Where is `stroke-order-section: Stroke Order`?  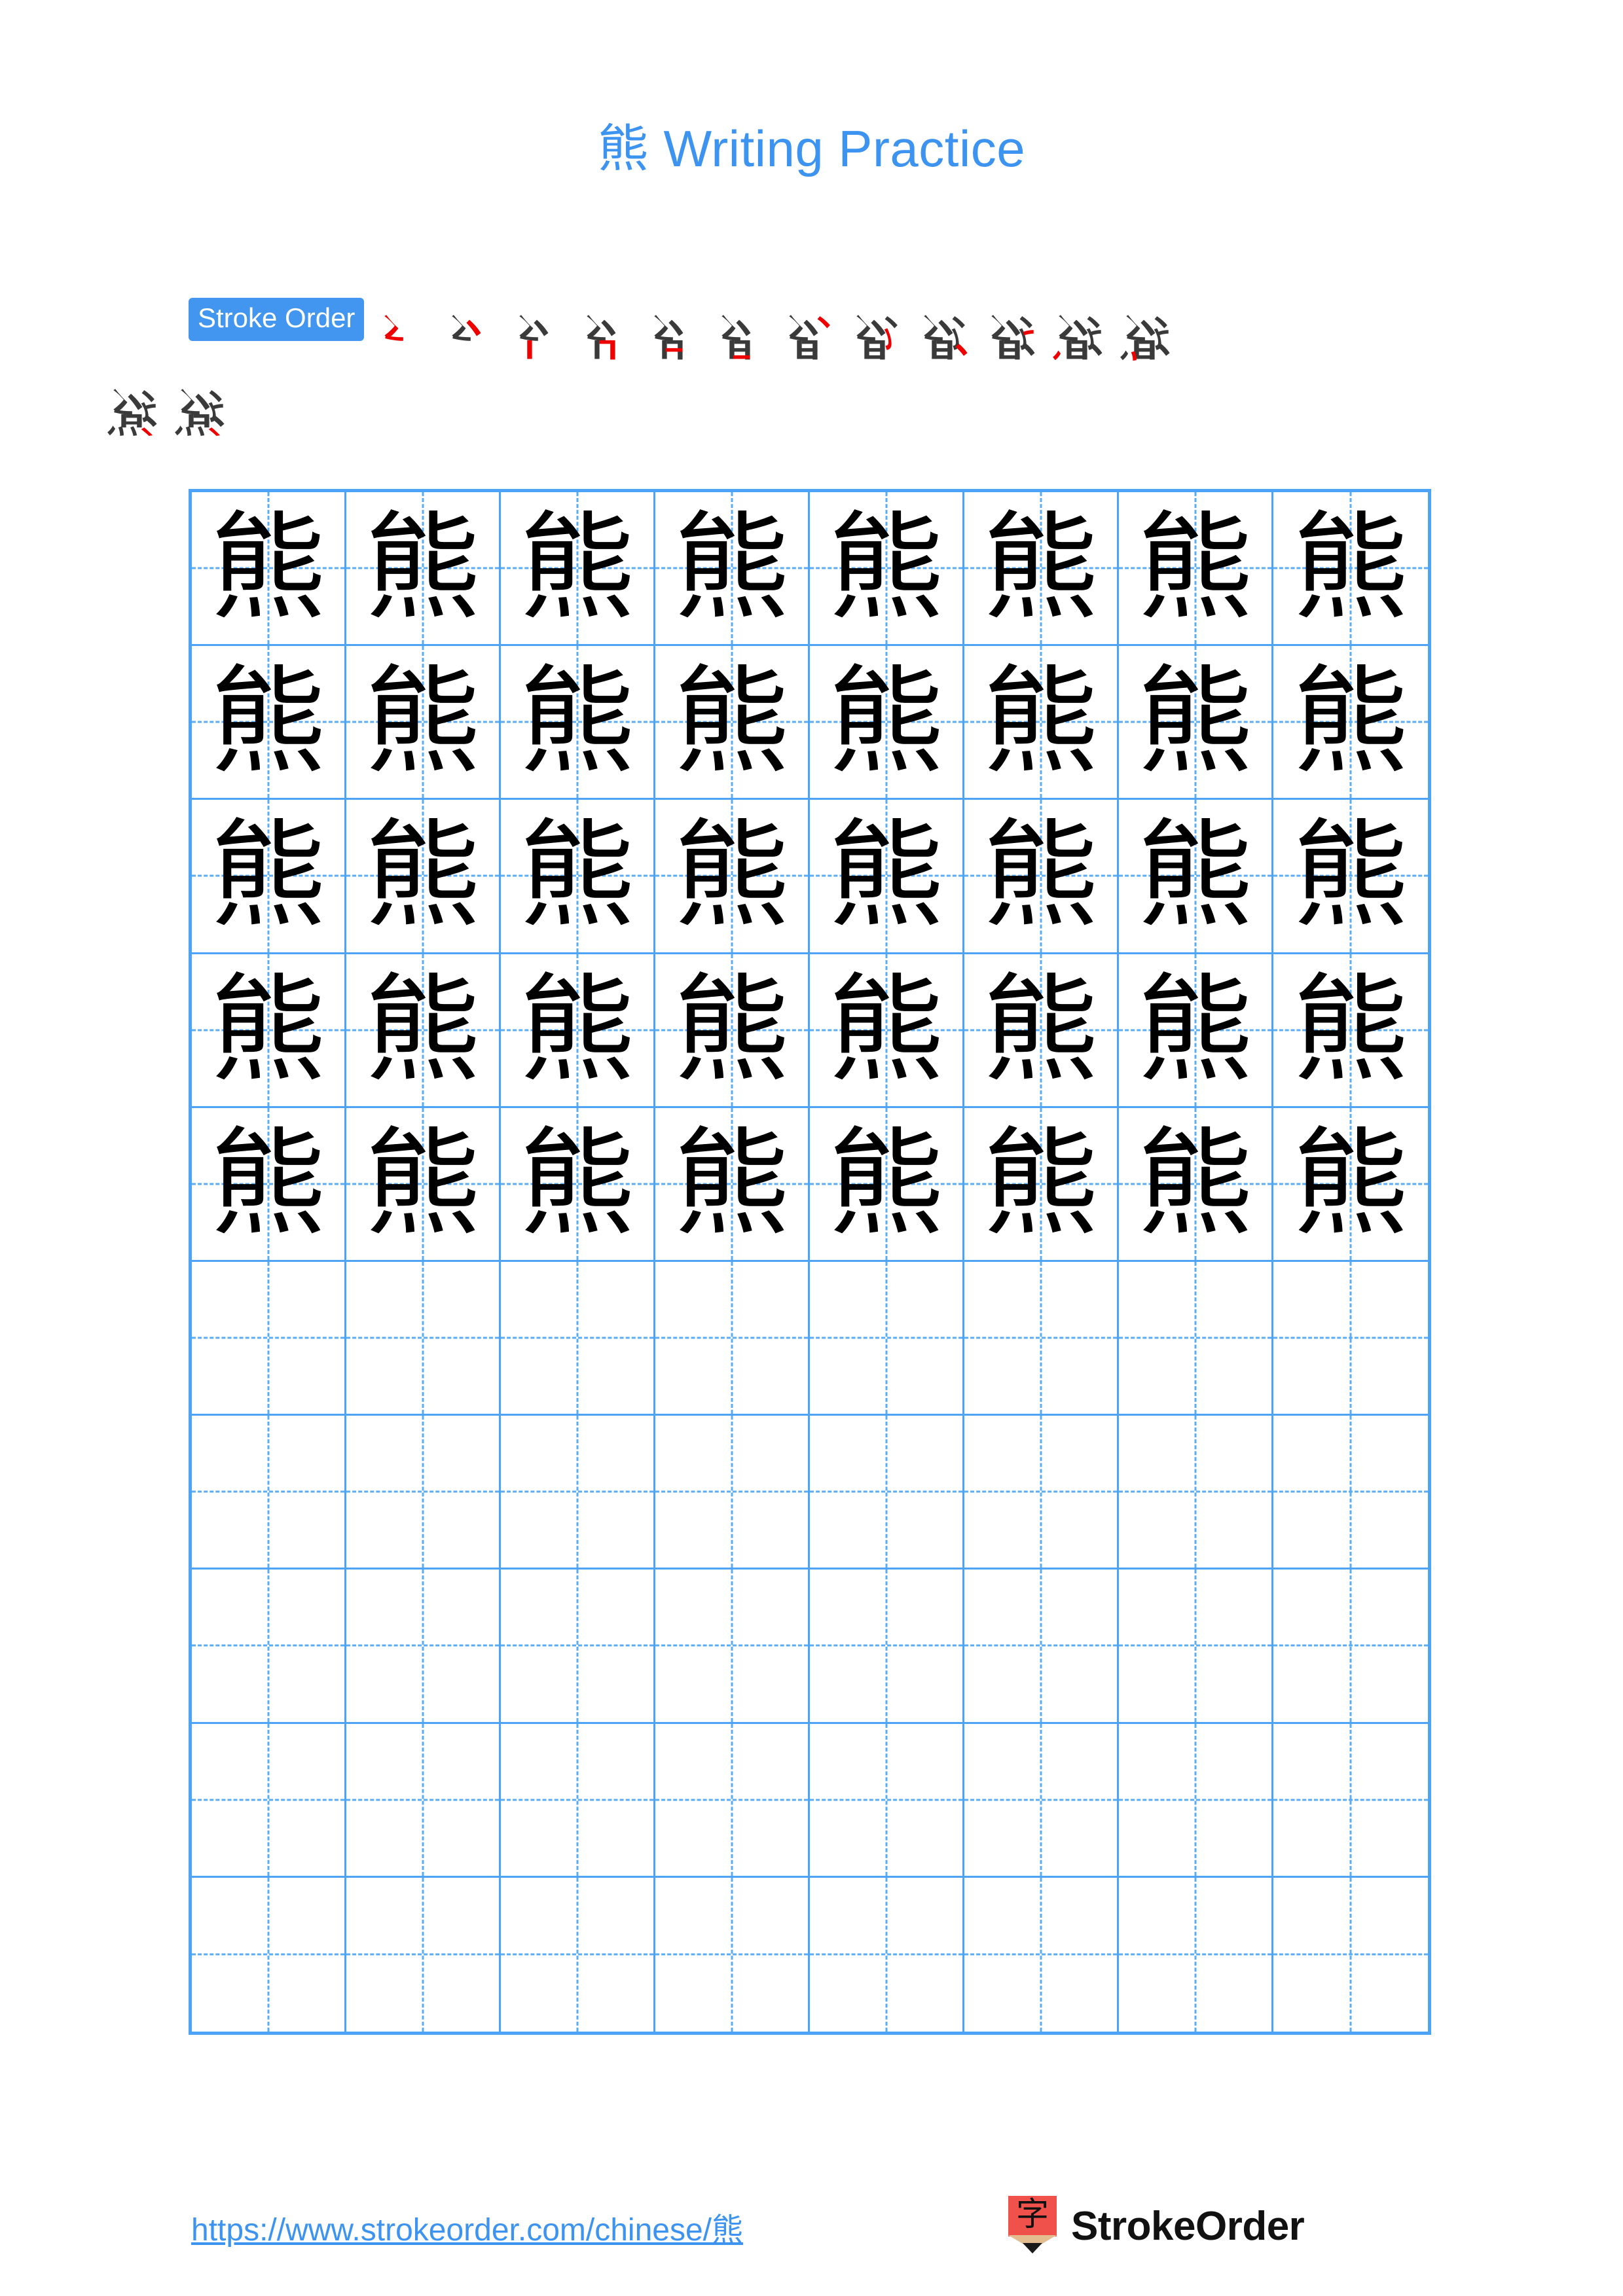
stroke-order-section: Stroke Order is located at coordinates (773, 372).